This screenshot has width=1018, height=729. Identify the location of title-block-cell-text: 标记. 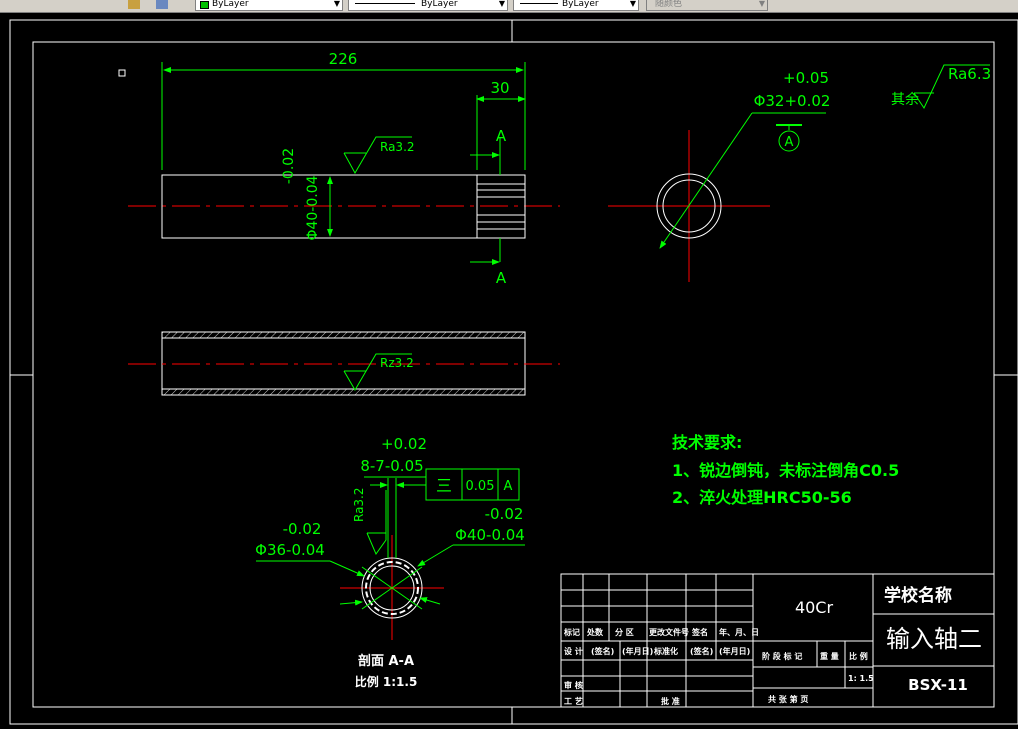
(571, 632).